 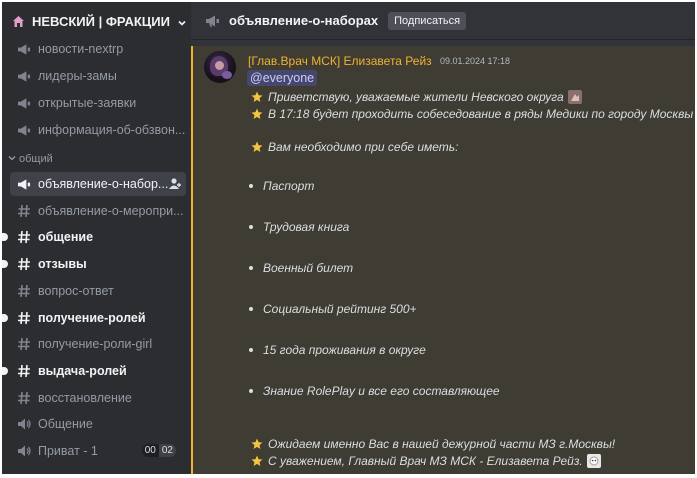 I want to click on sidebar-item-label: вопрос-ответ, so click(x=76, y=290).